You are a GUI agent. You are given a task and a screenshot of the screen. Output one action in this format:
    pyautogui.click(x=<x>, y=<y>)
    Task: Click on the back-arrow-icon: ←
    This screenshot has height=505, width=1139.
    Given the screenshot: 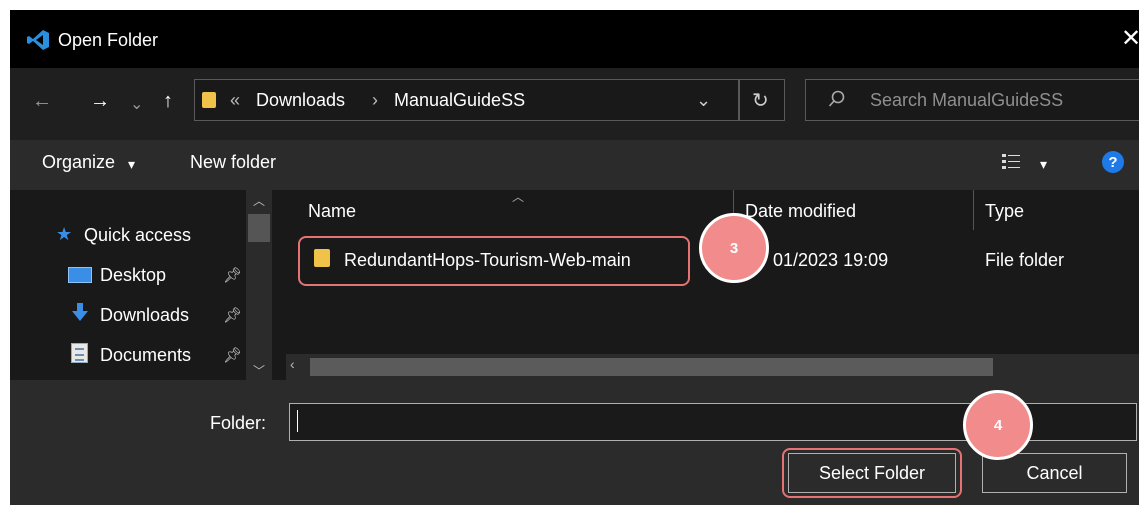 What is the action you would take?
    pyautogui.click(x=42, y=101)
    